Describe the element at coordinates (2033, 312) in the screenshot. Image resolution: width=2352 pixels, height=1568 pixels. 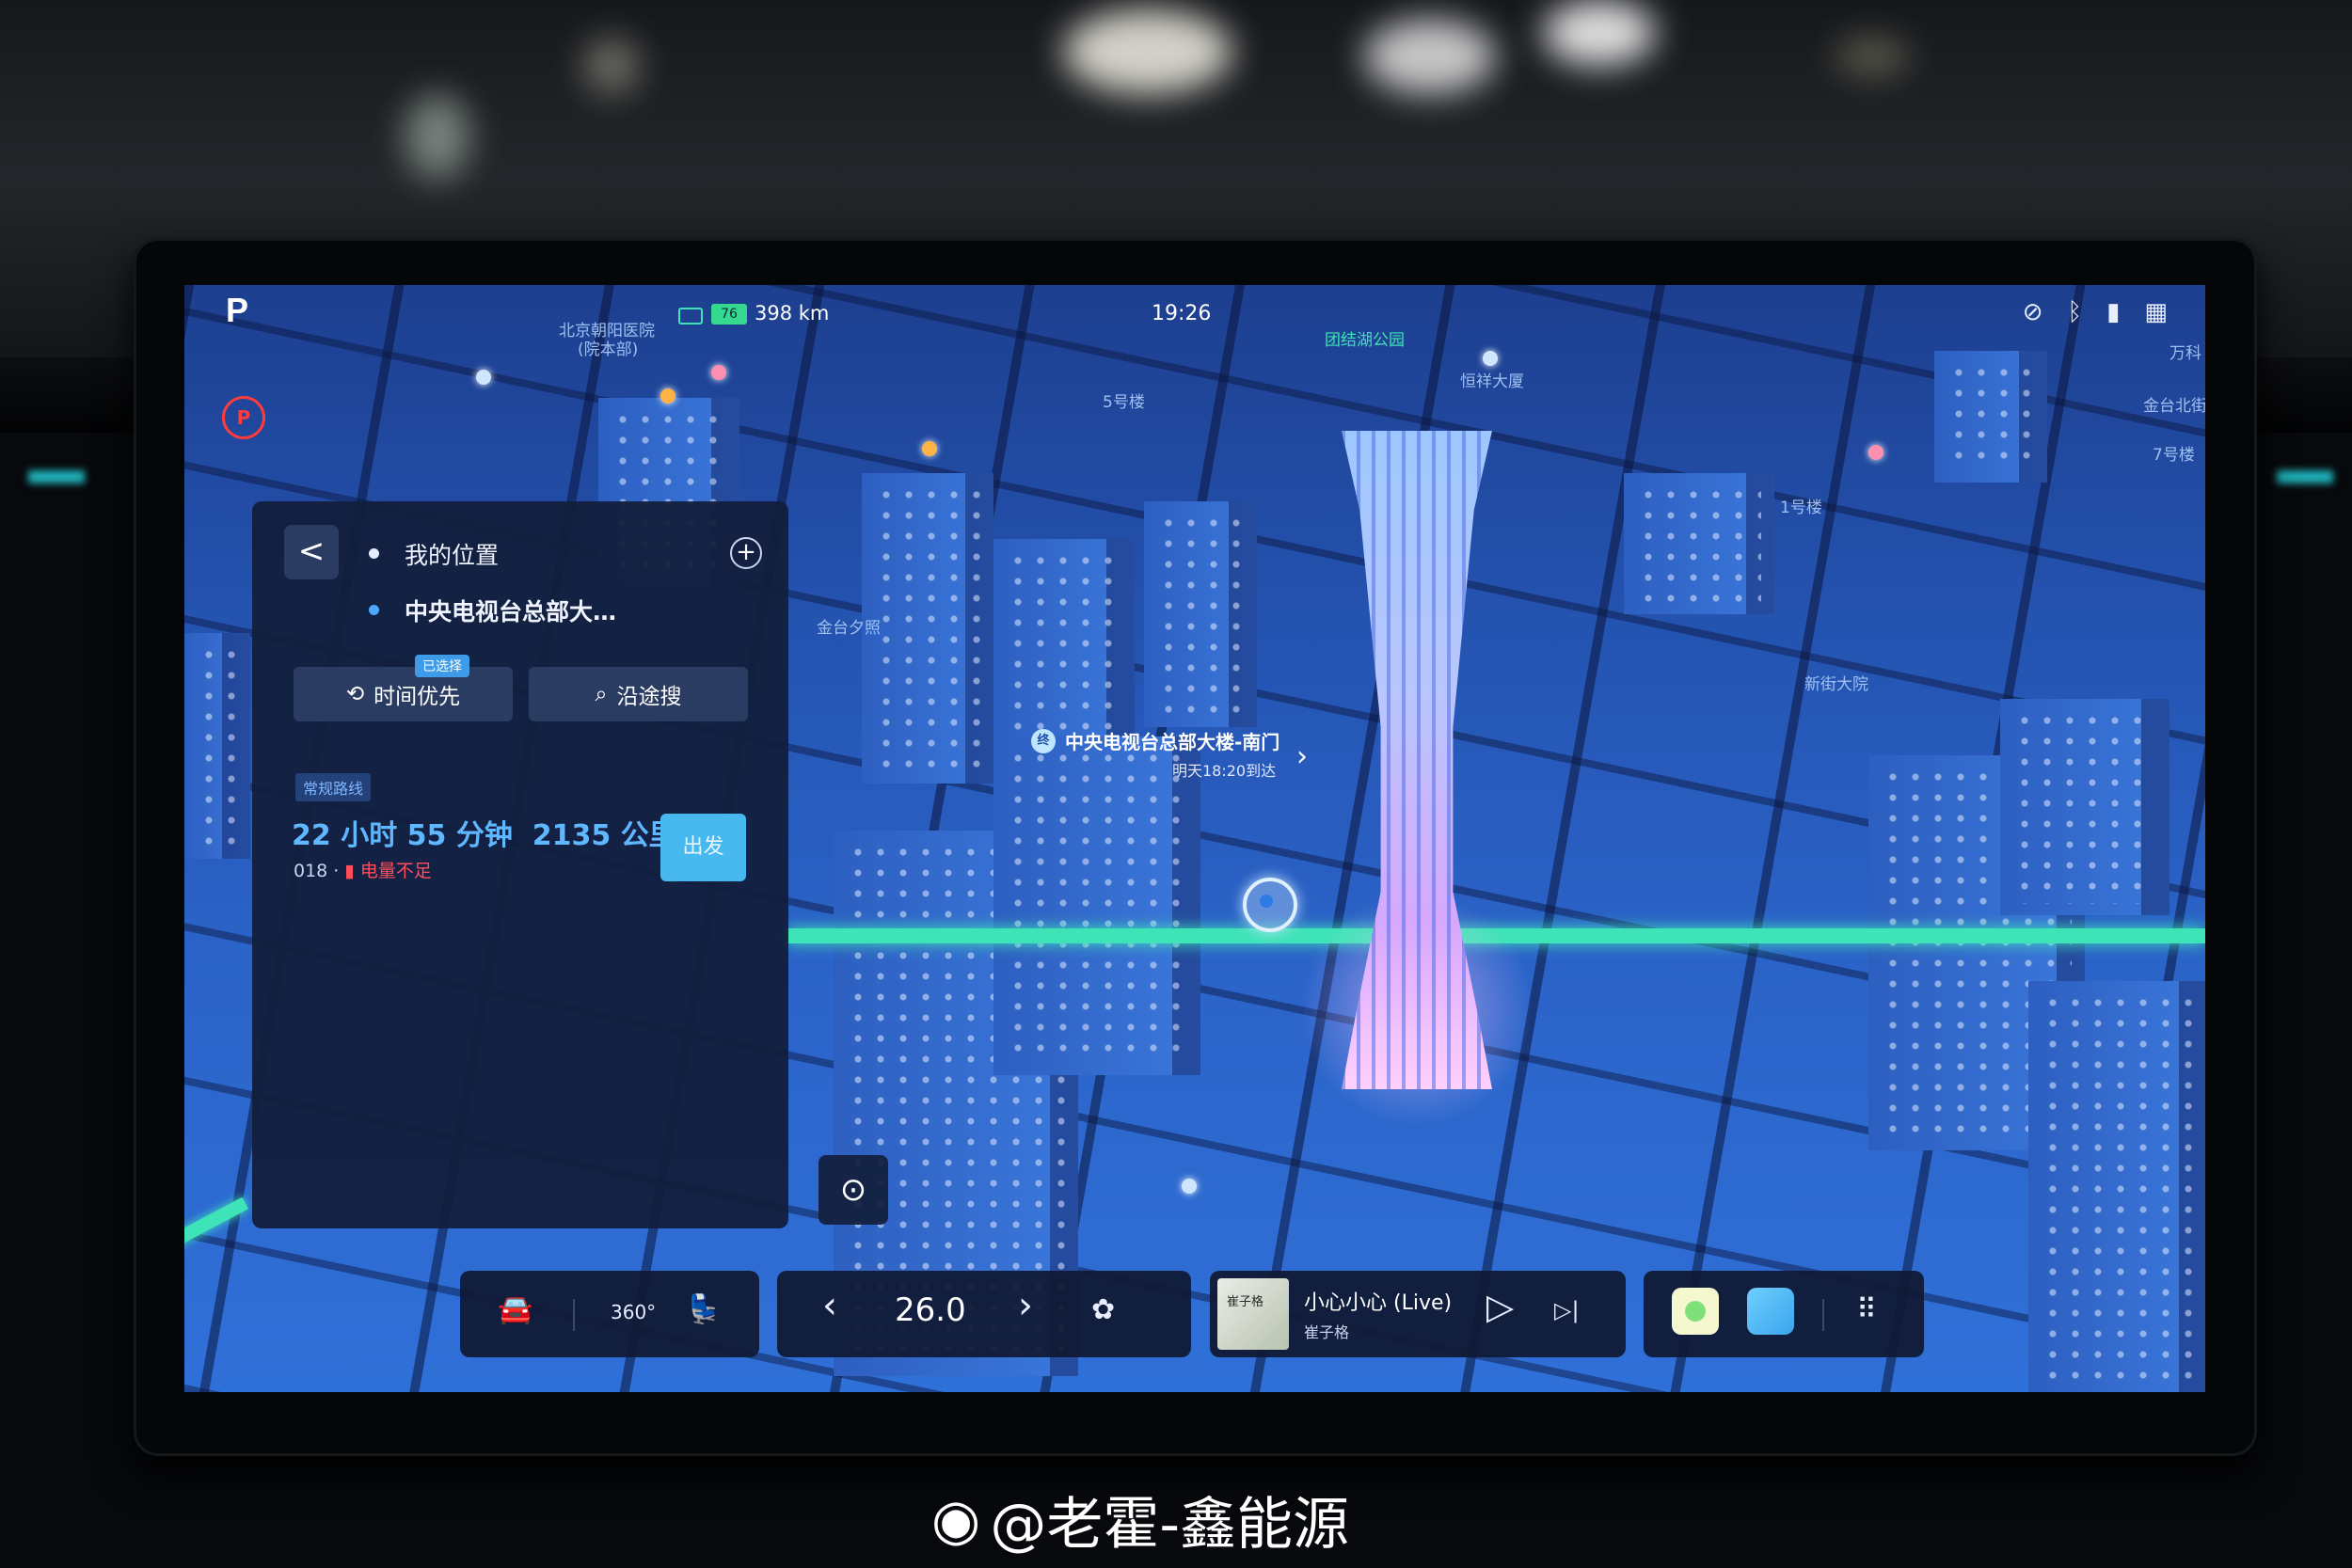
I see `camera-off-icon: ⊘` at that location.